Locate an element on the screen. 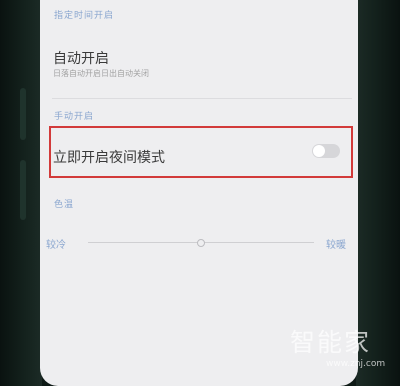  slider-max-label: 较暖 is located at coordinates (336, 245).